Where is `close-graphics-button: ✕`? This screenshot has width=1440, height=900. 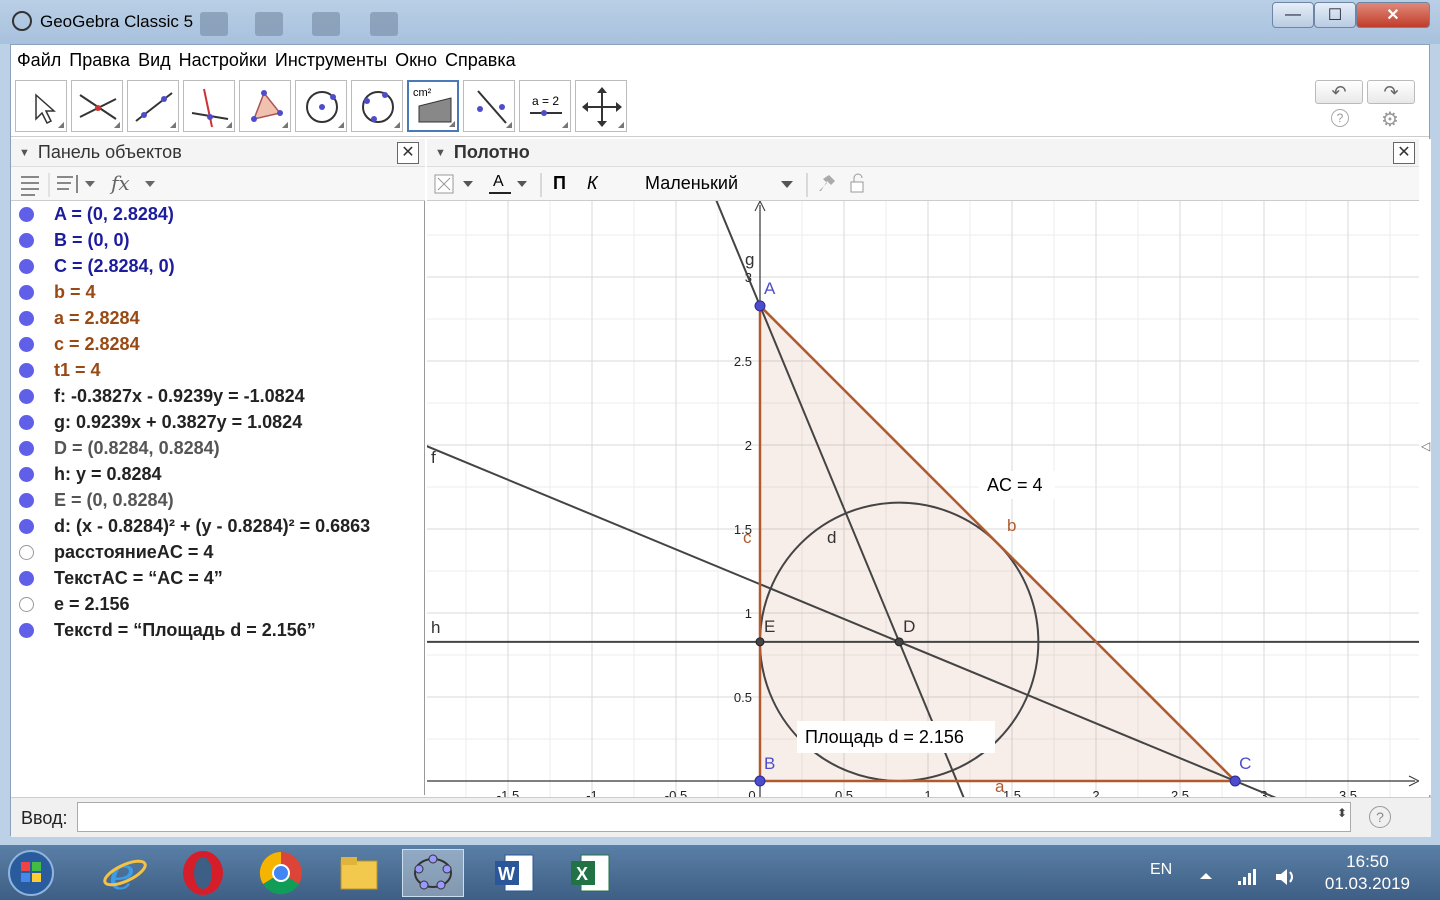 close-graphics-button: ✕ is located at coordinates (1404, 153).